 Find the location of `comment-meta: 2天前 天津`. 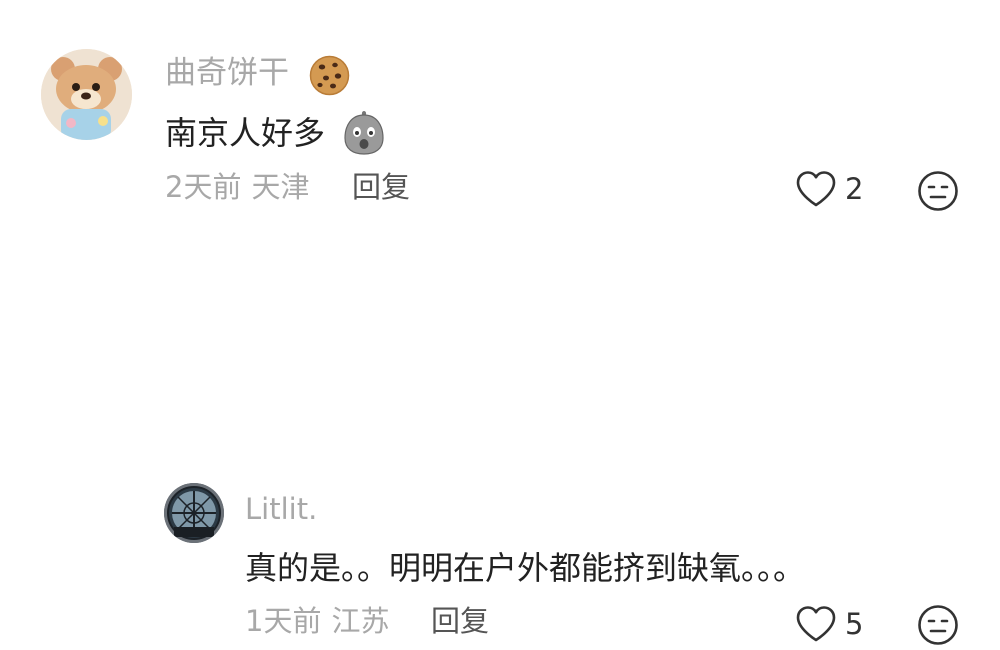

comment-meta: 2天前 天津 is located at coordinates (237, 187).